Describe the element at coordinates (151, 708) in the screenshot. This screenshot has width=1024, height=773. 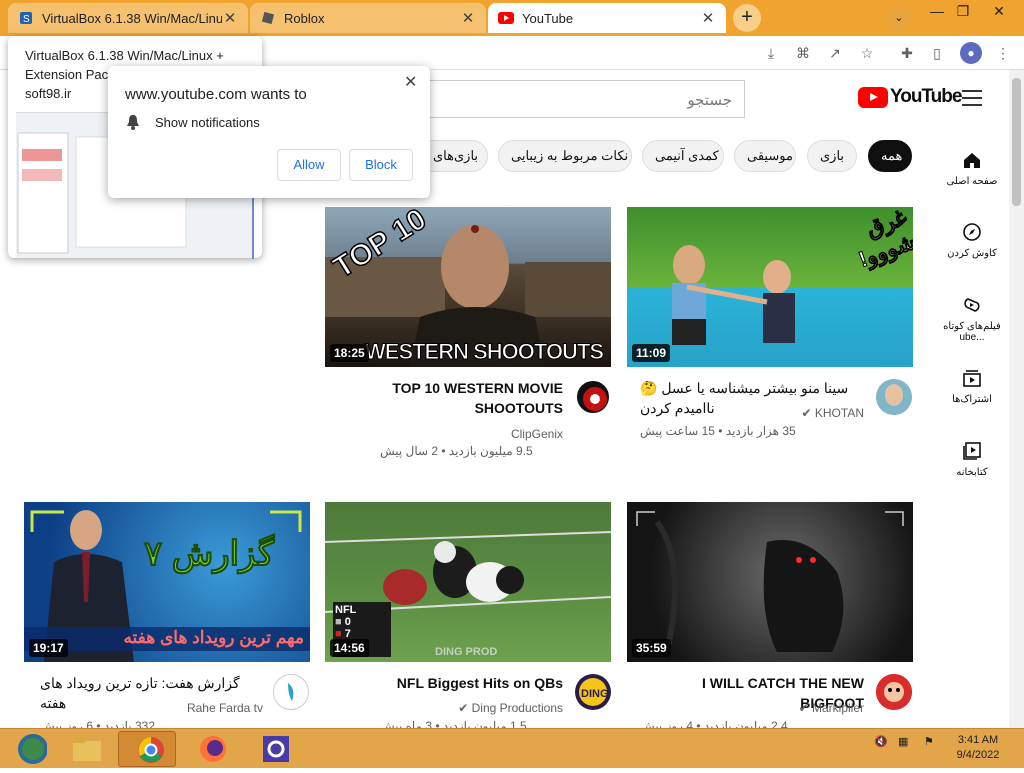
I see `channel-name: Rahe Farda tv` at that location.